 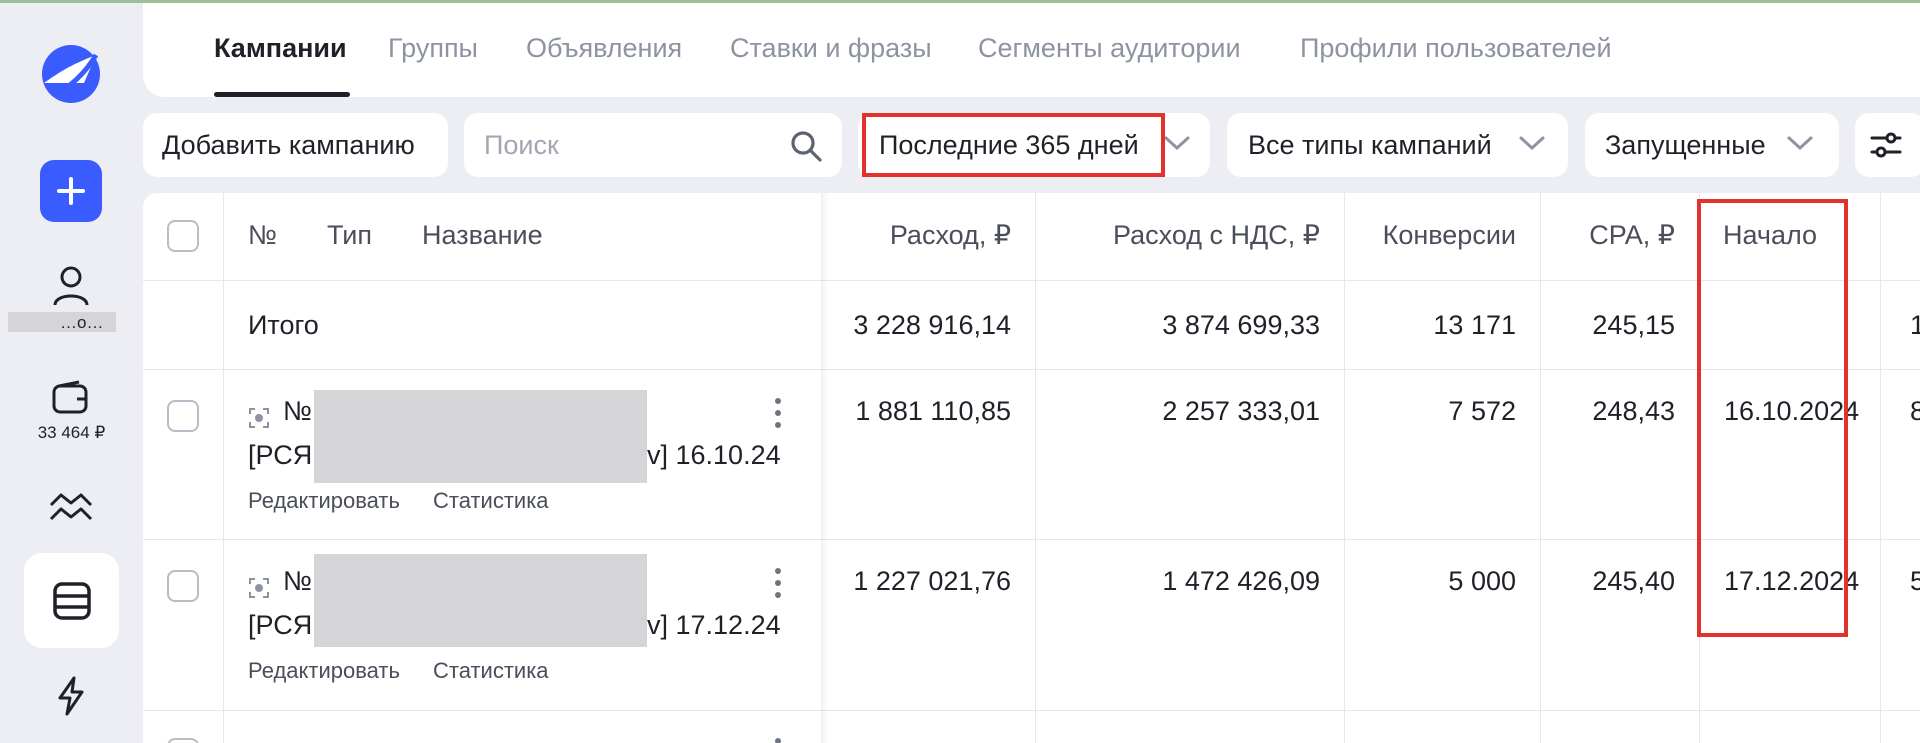 What do you see at coordinates (282, 94) in the screenshot?
I see `active-tab-underline` at bounding box center [282, 94].